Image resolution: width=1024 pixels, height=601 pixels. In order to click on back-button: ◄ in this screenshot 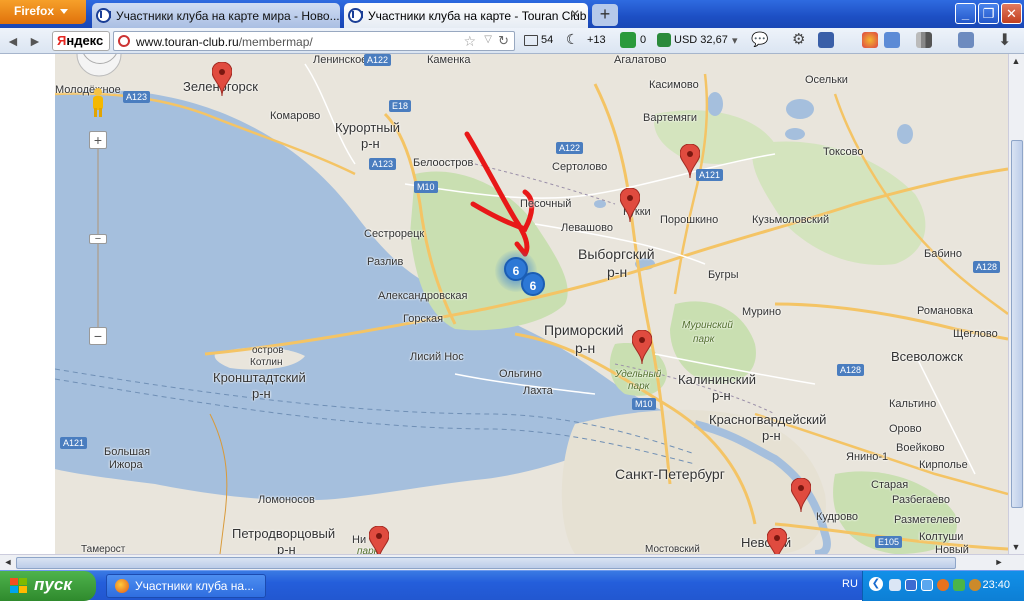, I will do `click(13, 41)`.